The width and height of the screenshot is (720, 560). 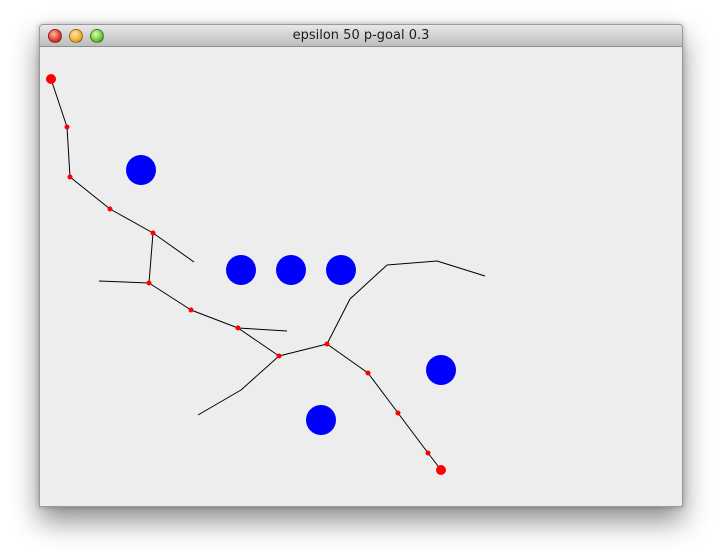 What do you see at coordinates (441, 470) in the screenshot?
I see `goal-node` at bounding box center [441, 470].